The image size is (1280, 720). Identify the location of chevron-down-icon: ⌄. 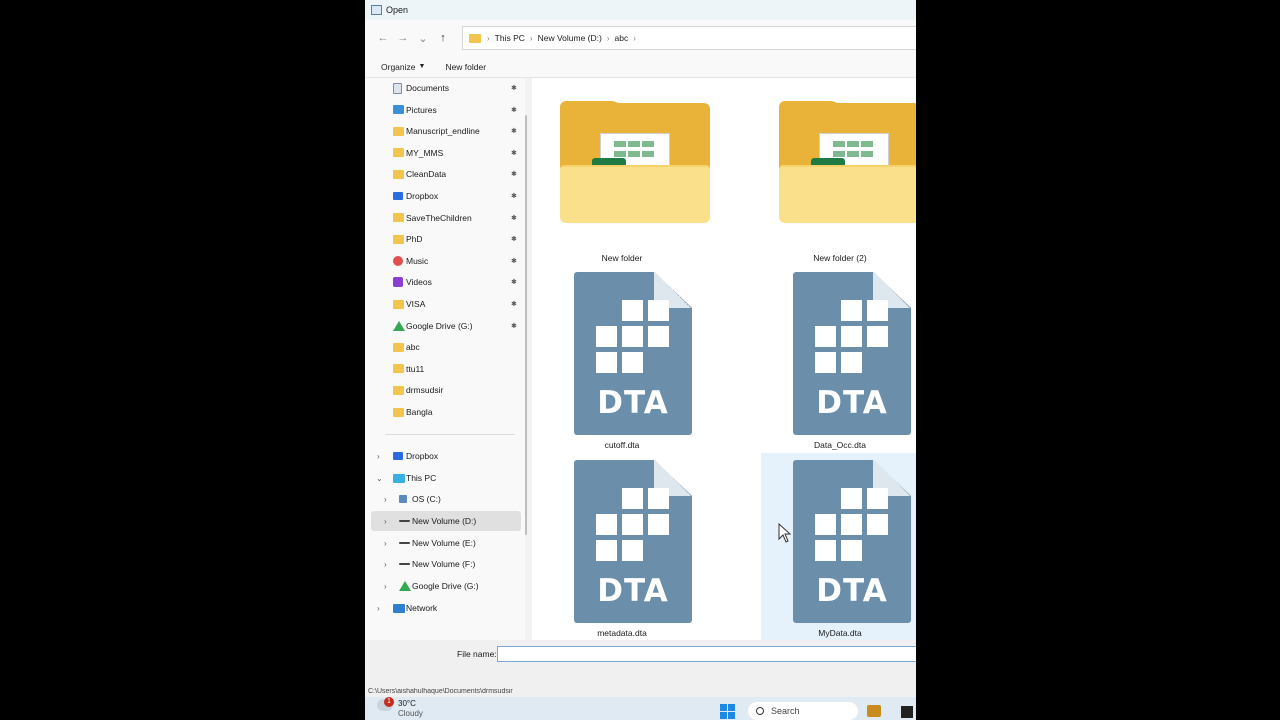
(379, 478).